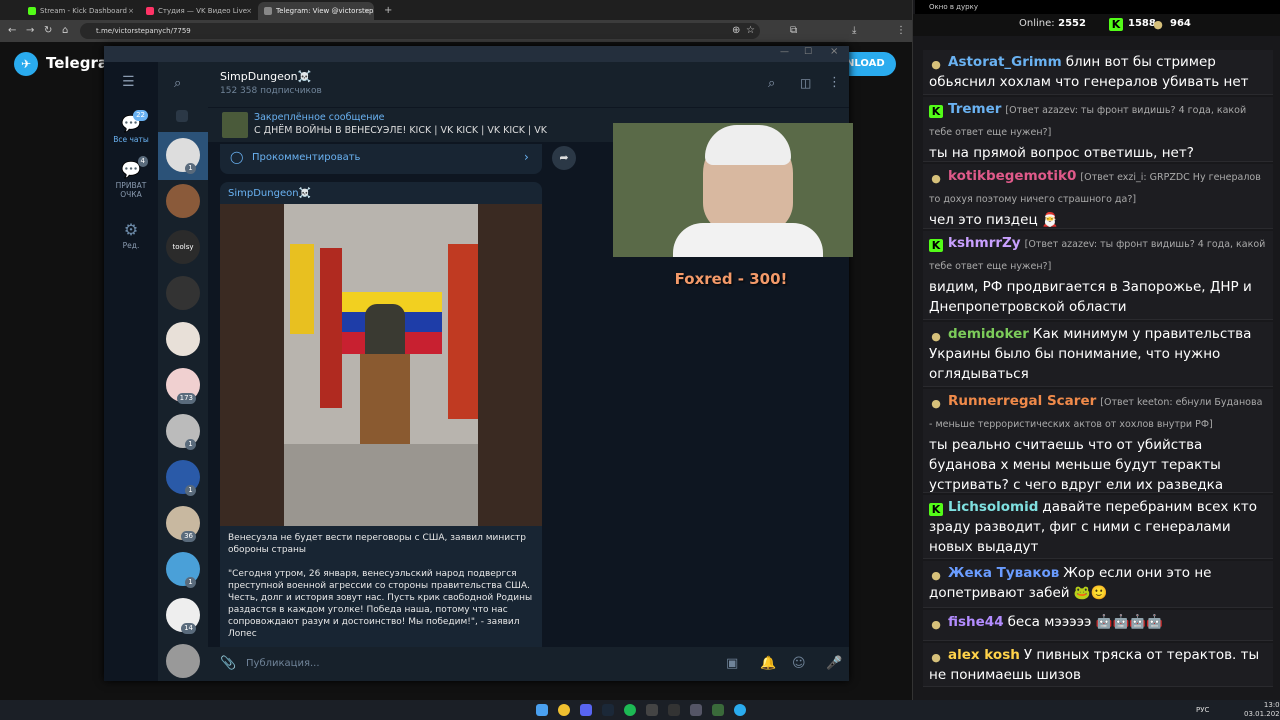  I want to click on folder-all-chats: 💬 22 Все чаты, so click(131, 127).